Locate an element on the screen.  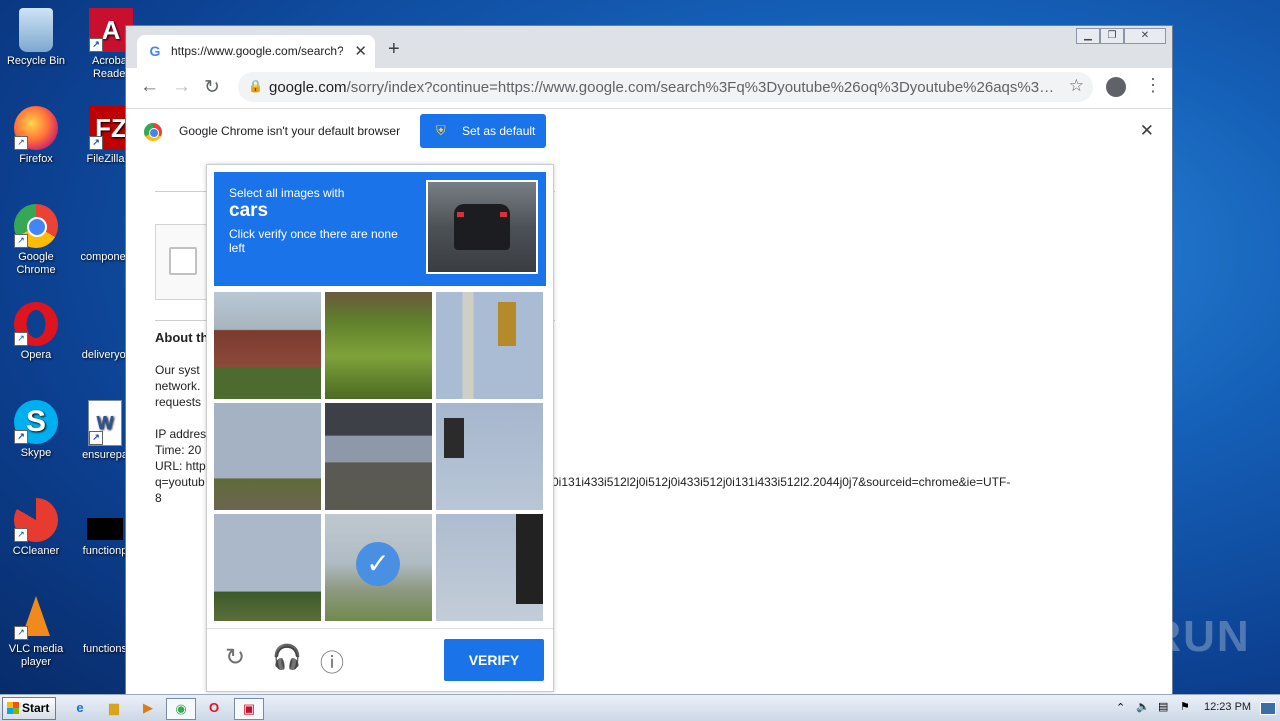
profile-avatar-icon is located at coordinates (1116, 87).